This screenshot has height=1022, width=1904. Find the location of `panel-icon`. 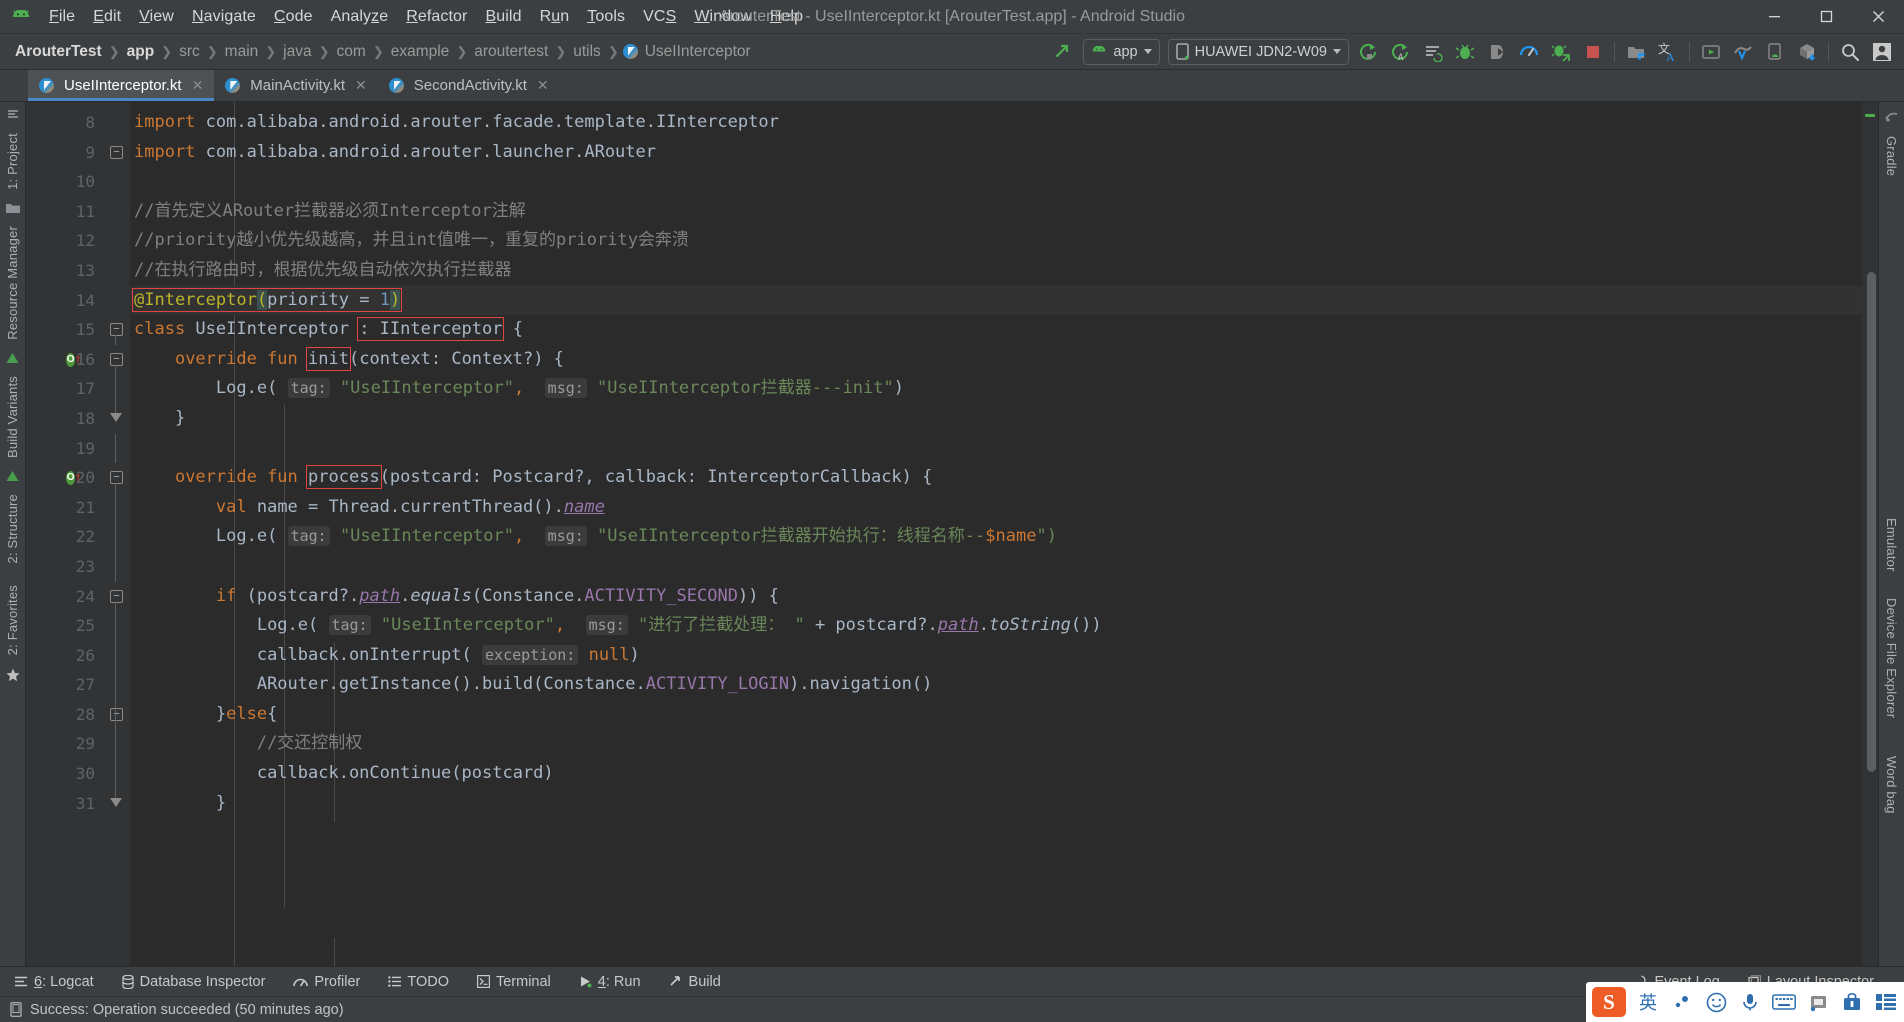

panel-icon is located at coordinates (1886, 1002).